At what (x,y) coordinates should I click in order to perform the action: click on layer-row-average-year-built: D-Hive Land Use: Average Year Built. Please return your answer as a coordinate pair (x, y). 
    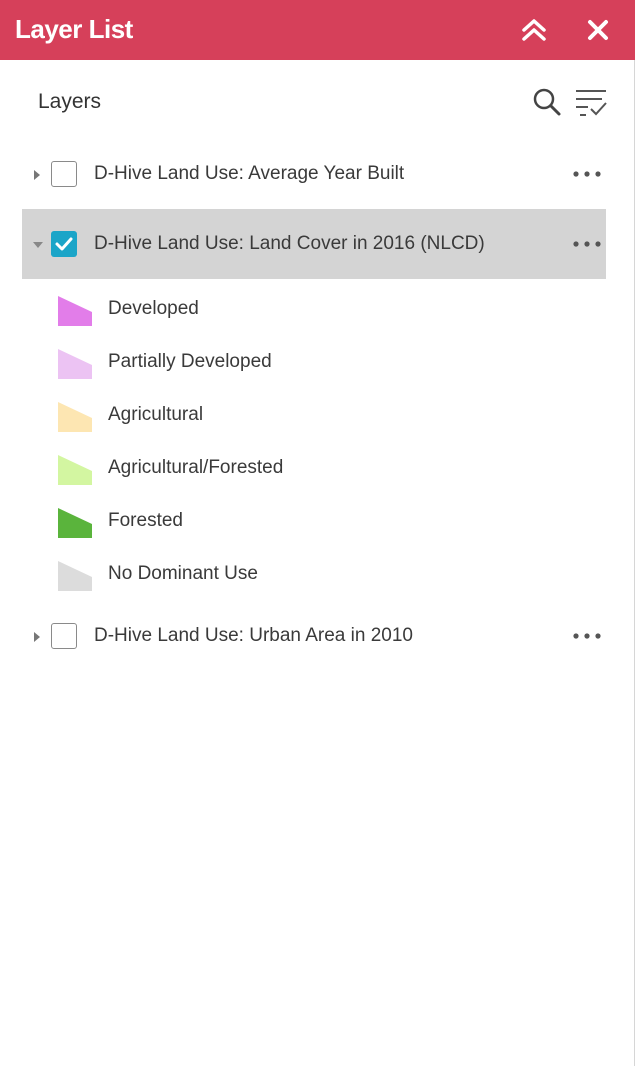
    Looking at the image, I should click on (314, 174).